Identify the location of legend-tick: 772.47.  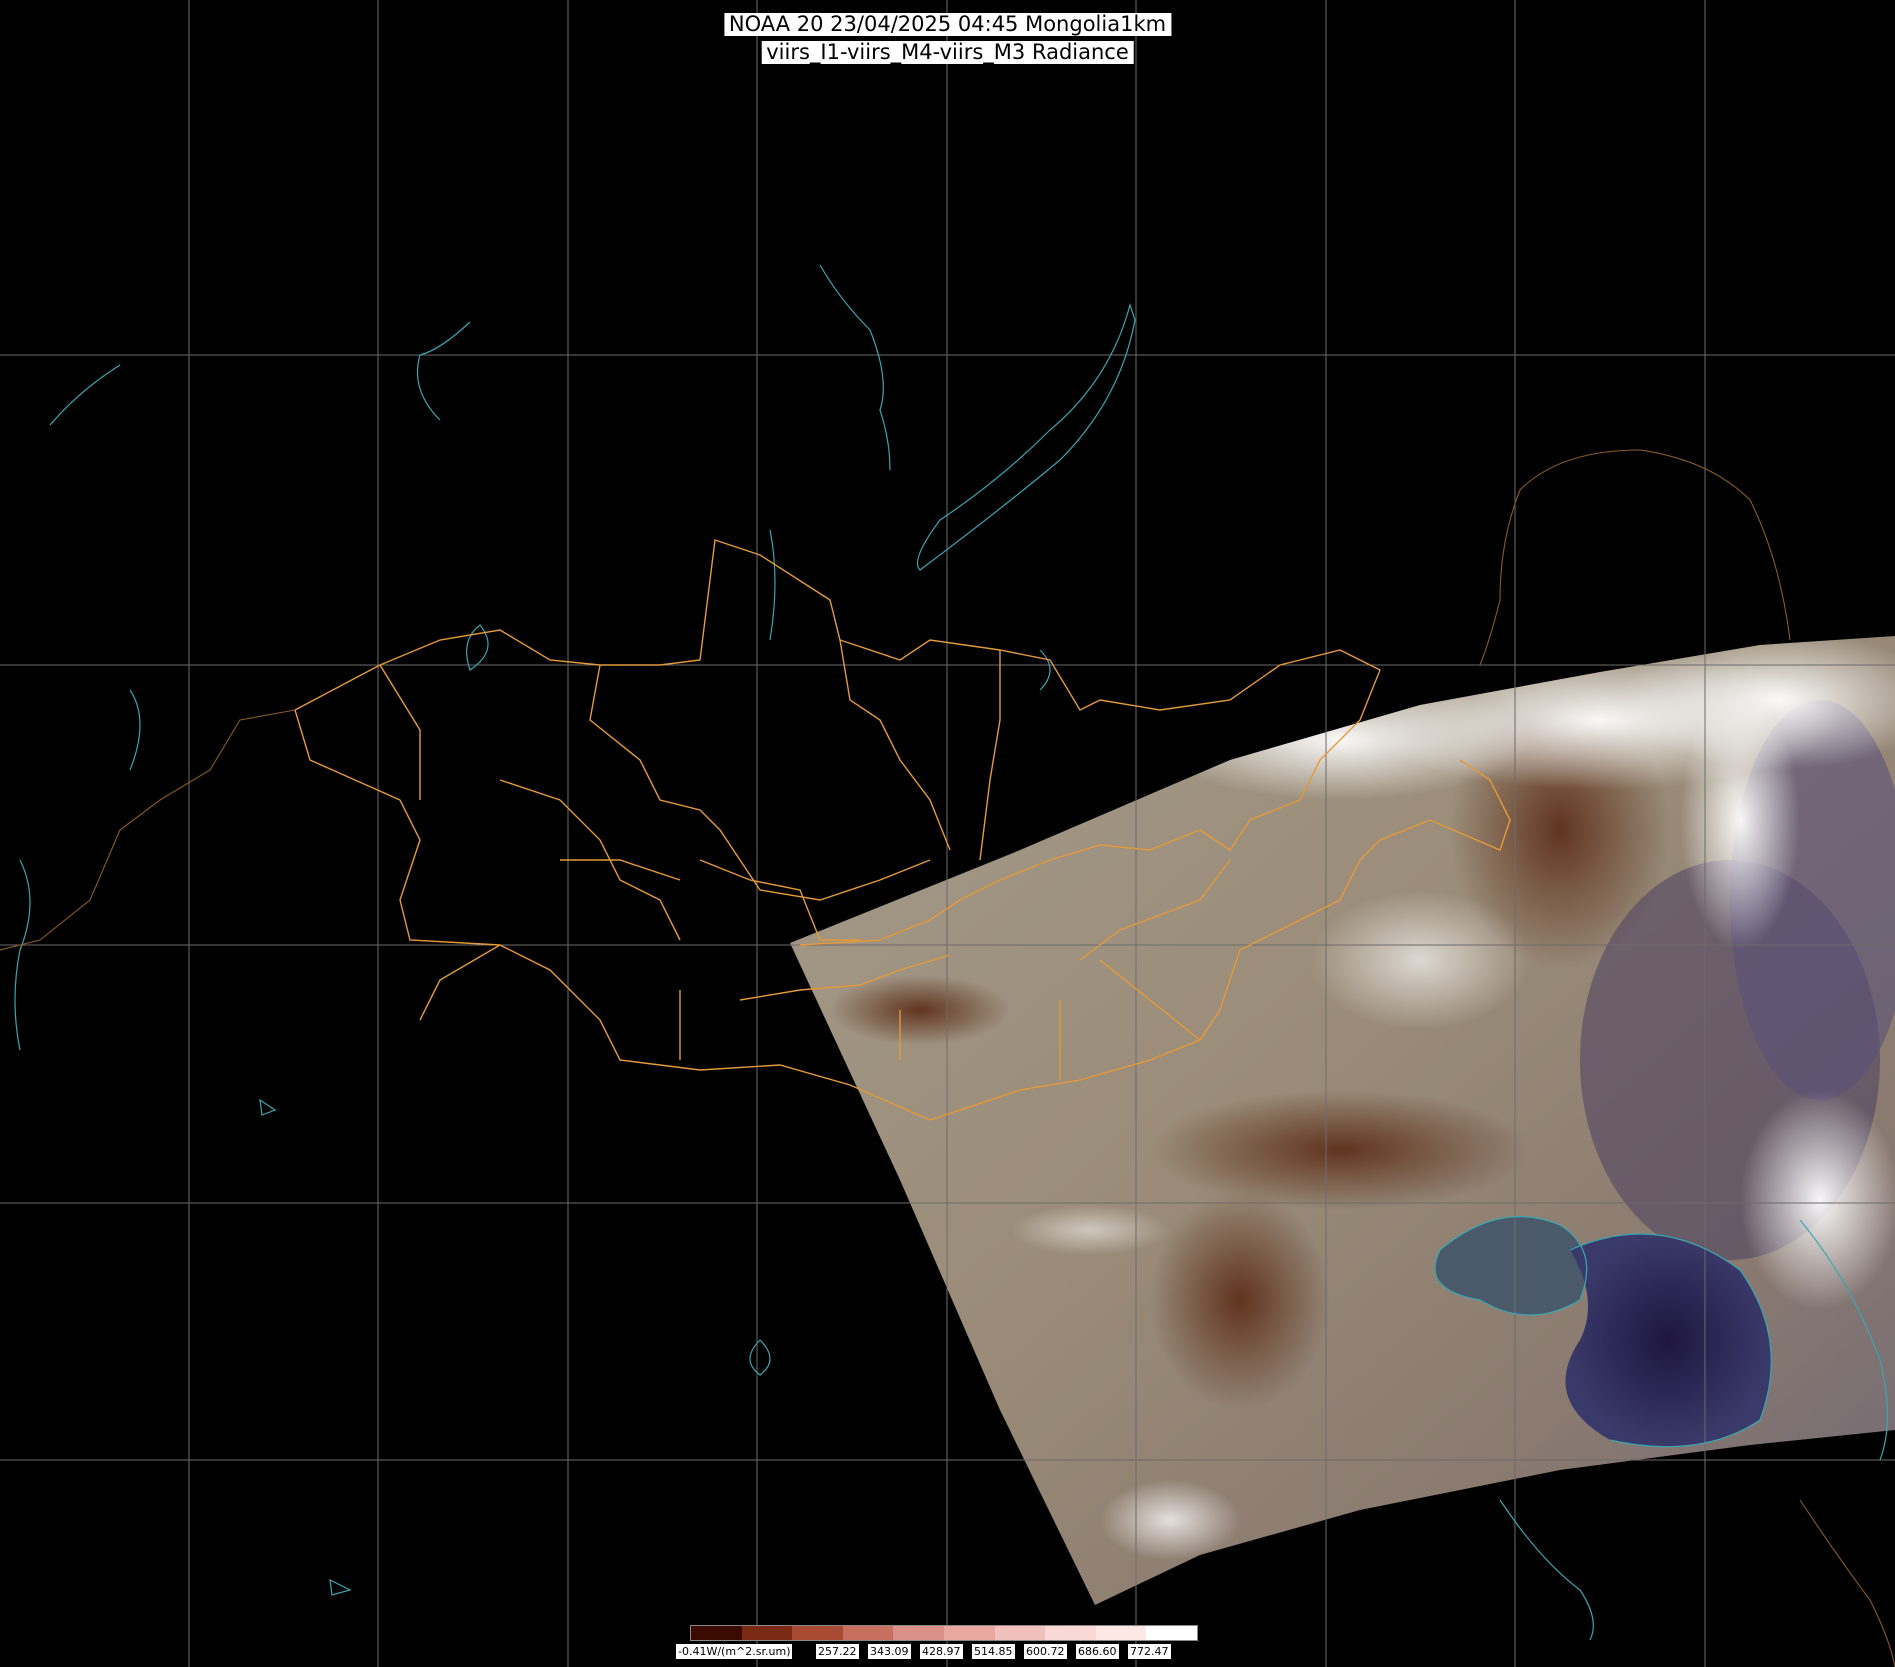
(1149, 1651).